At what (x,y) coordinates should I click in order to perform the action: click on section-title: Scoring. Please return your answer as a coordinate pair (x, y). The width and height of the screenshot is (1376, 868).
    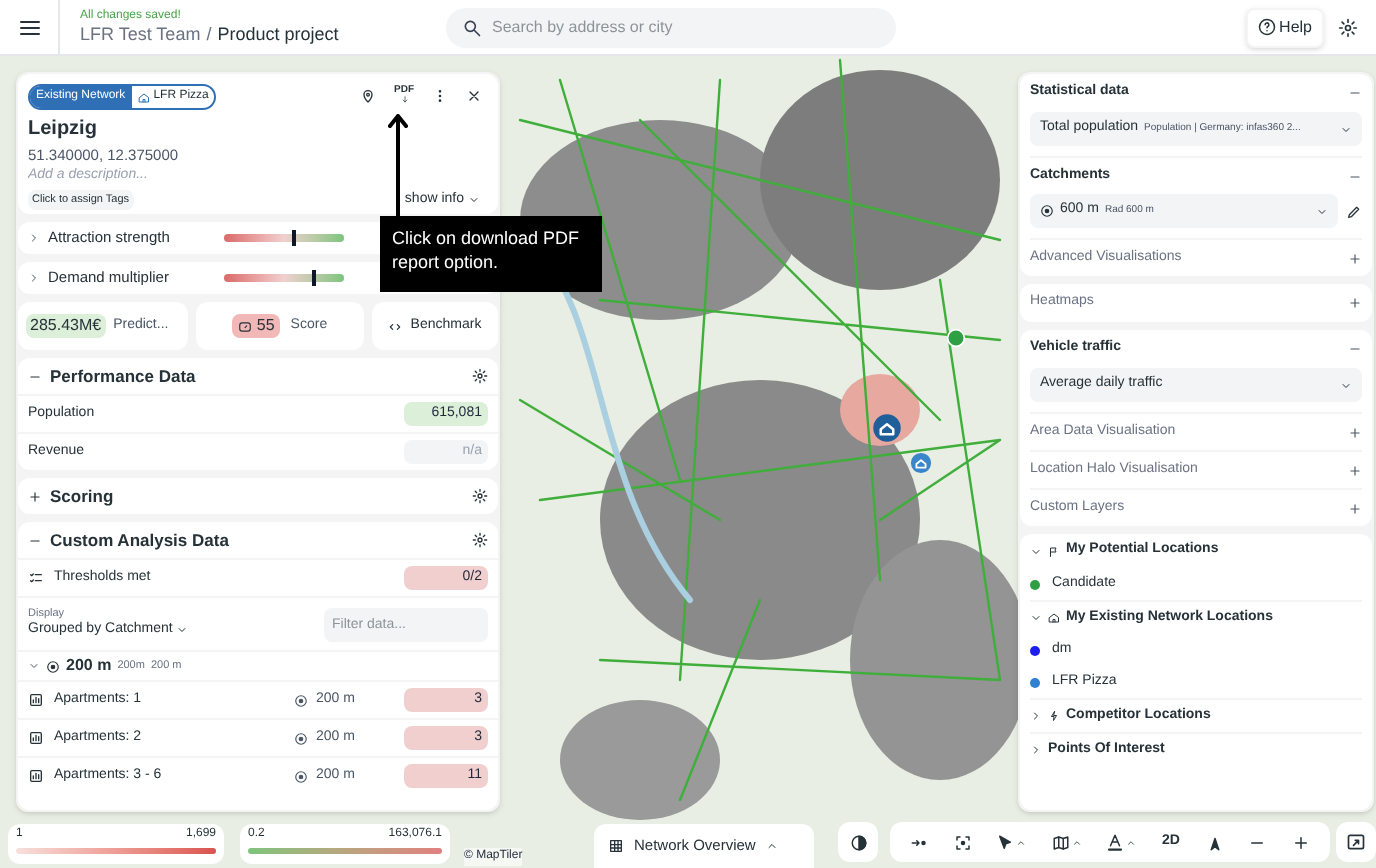
    Looking at the image, I should click on (82, 496).